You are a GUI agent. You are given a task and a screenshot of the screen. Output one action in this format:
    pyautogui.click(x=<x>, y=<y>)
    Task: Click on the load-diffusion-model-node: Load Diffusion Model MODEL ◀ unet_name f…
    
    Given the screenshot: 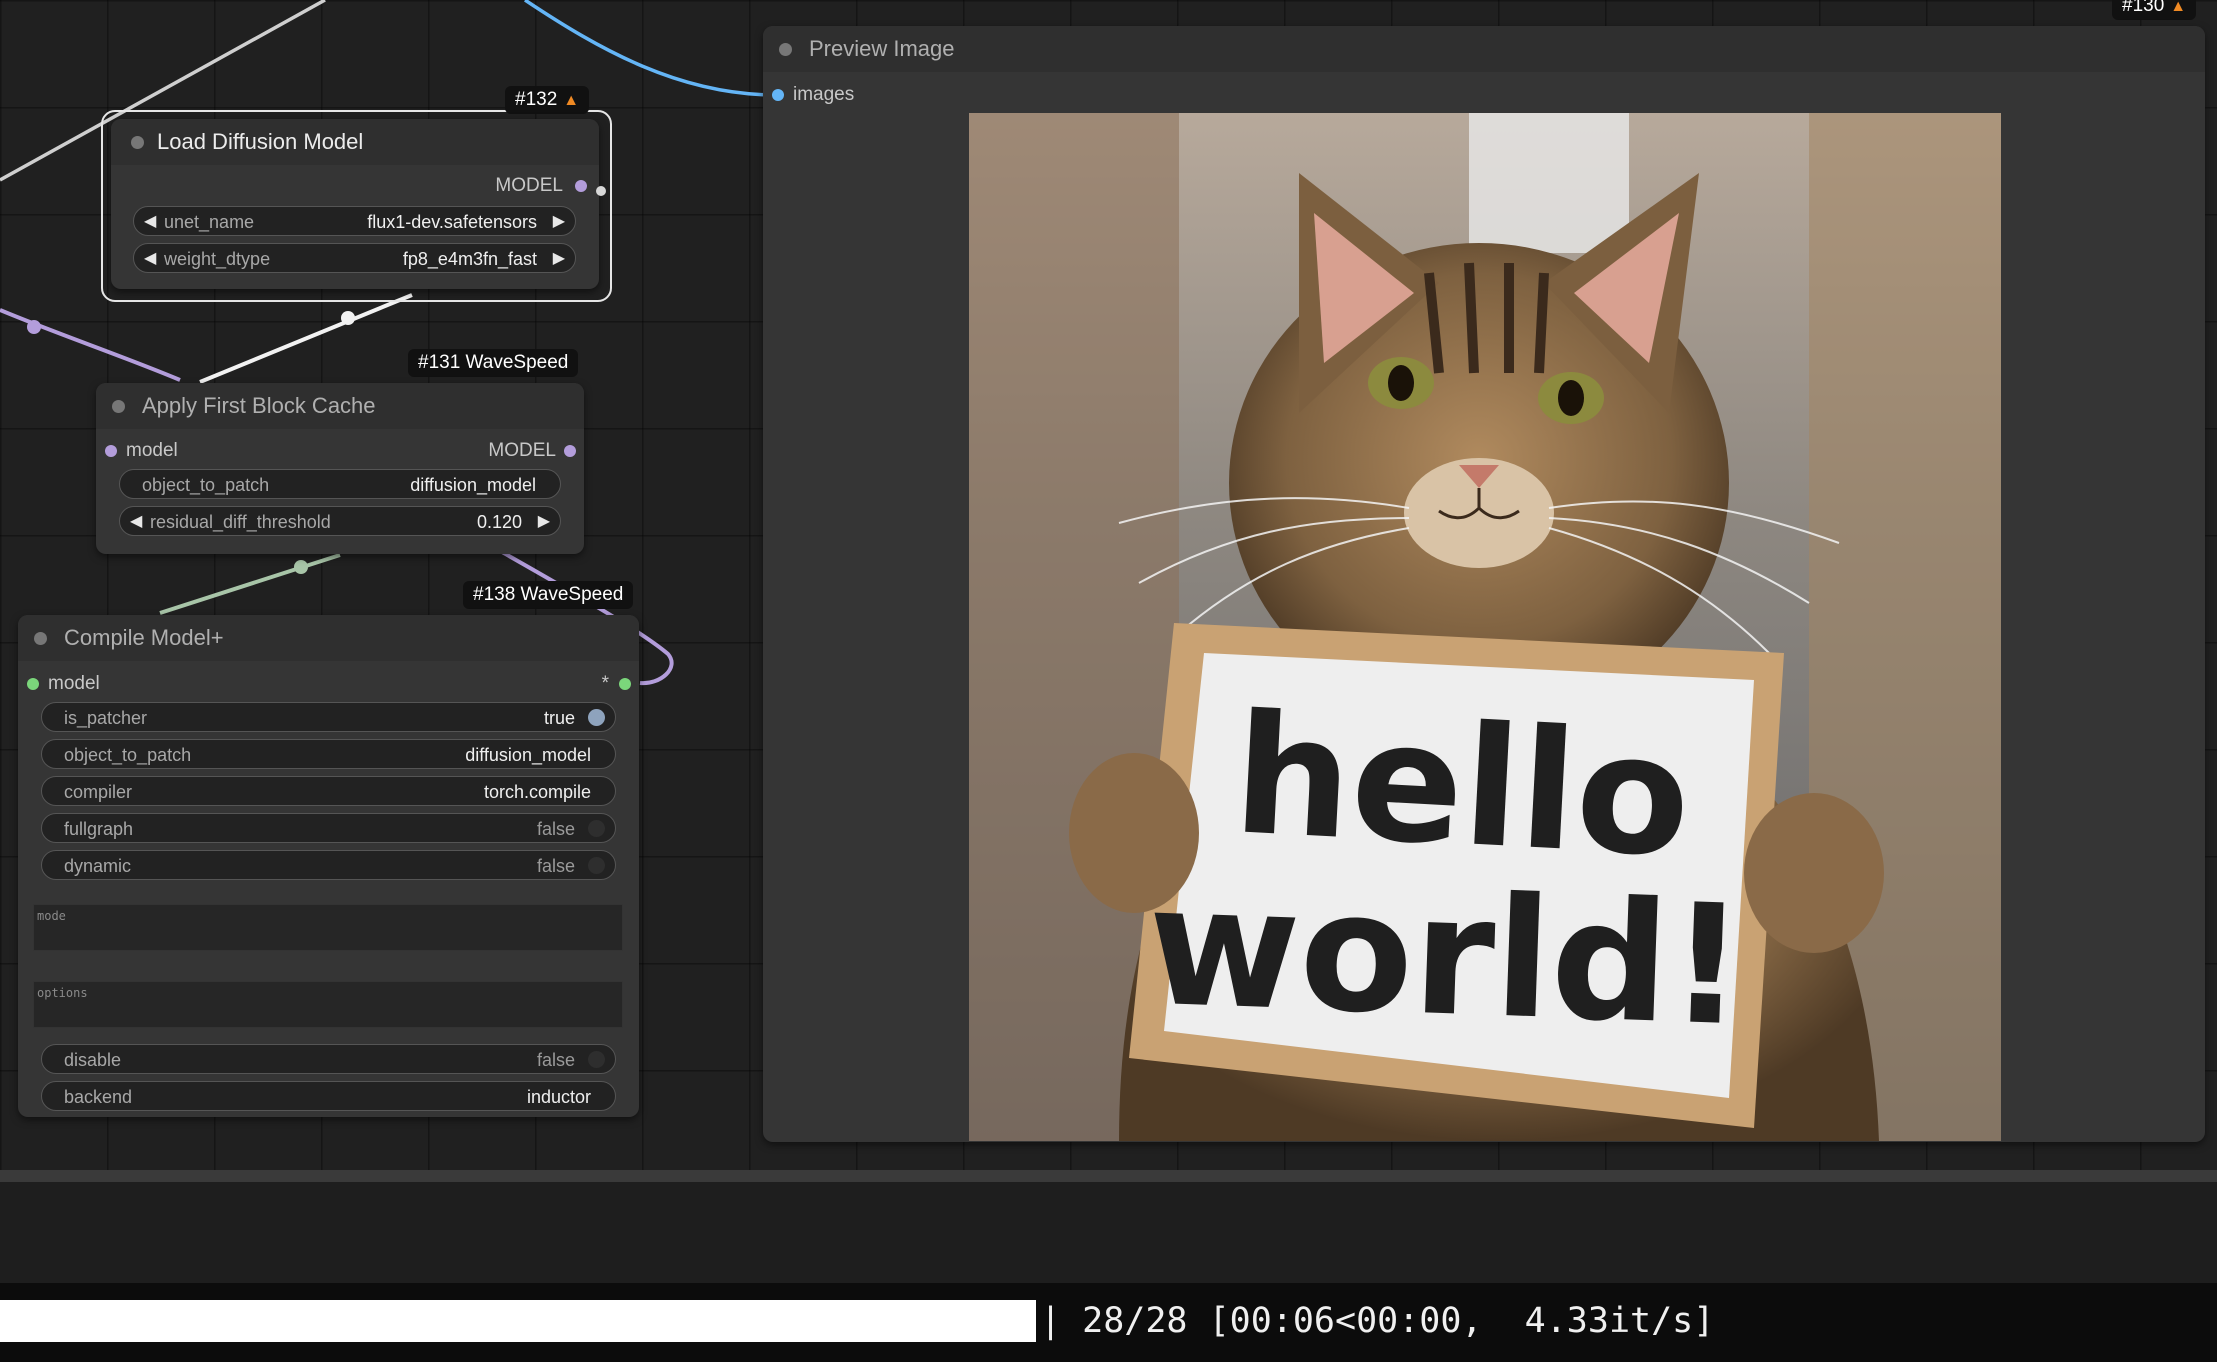 What is the action you would take?
    pyautogui.click(x=355, y=204)
    